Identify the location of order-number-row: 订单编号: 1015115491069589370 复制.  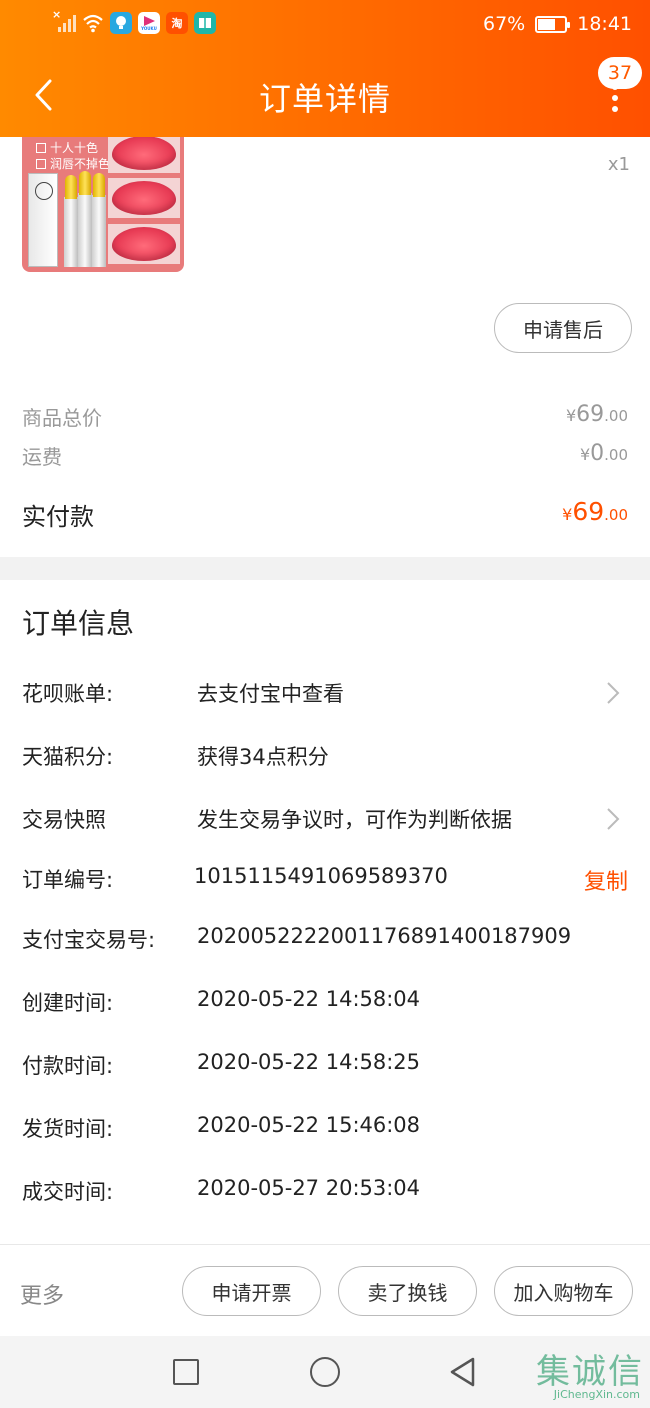
(325, 884).